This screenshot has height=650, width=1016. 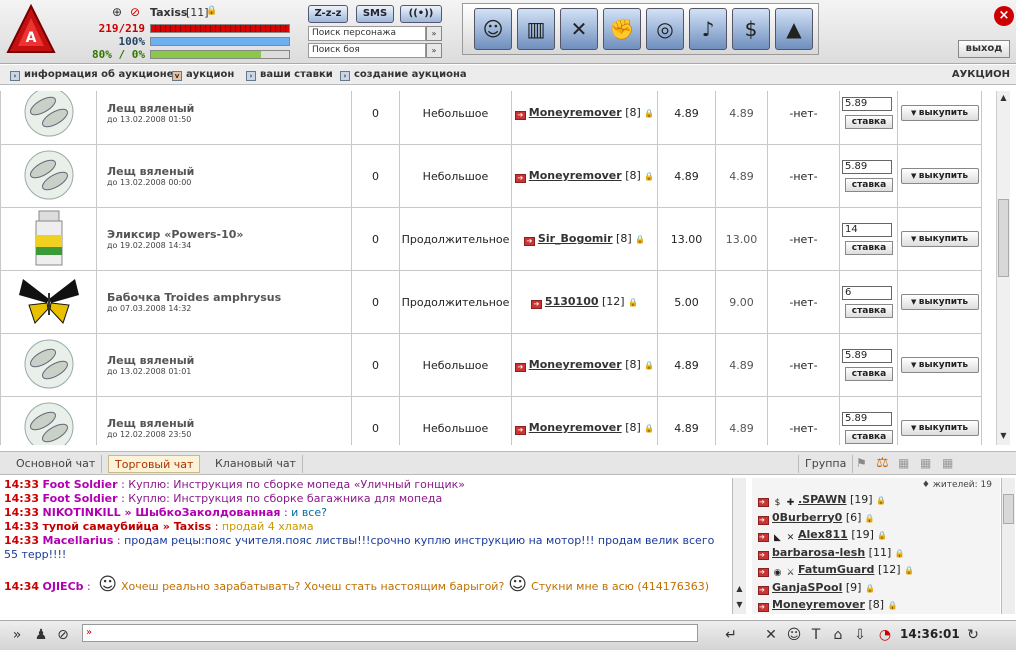 I want to click on text-icon: T, so click(x=816, y=635).